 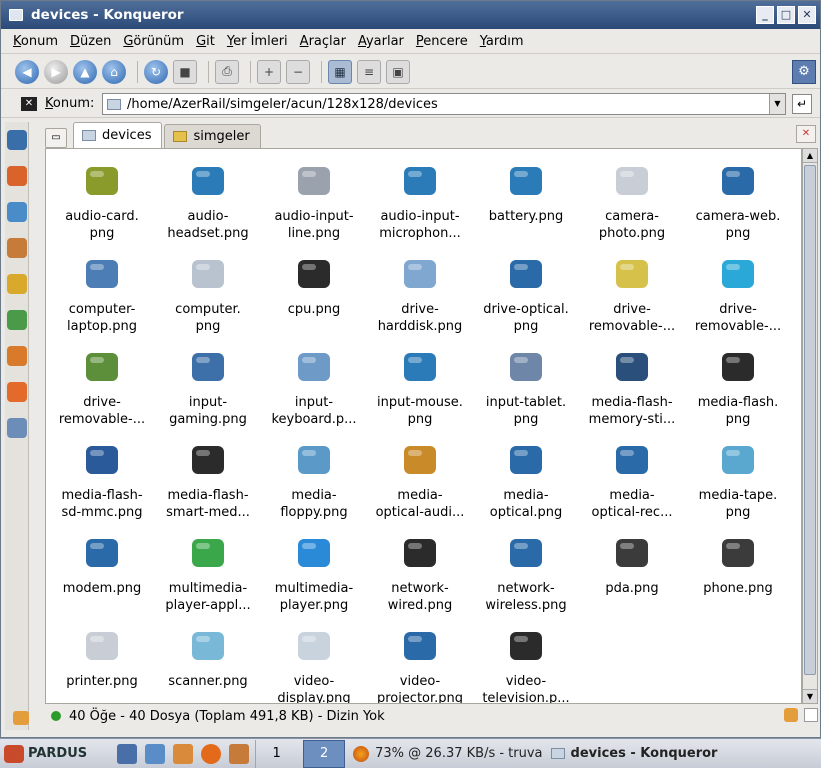 I want to click on menu-git: Git, so click(x=205, y=41).